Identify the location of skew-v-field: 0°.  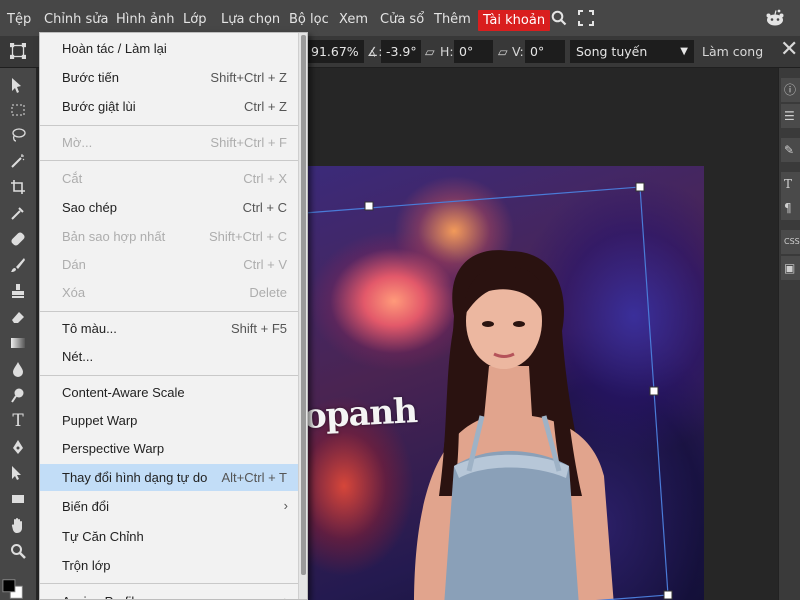
(545, 51).